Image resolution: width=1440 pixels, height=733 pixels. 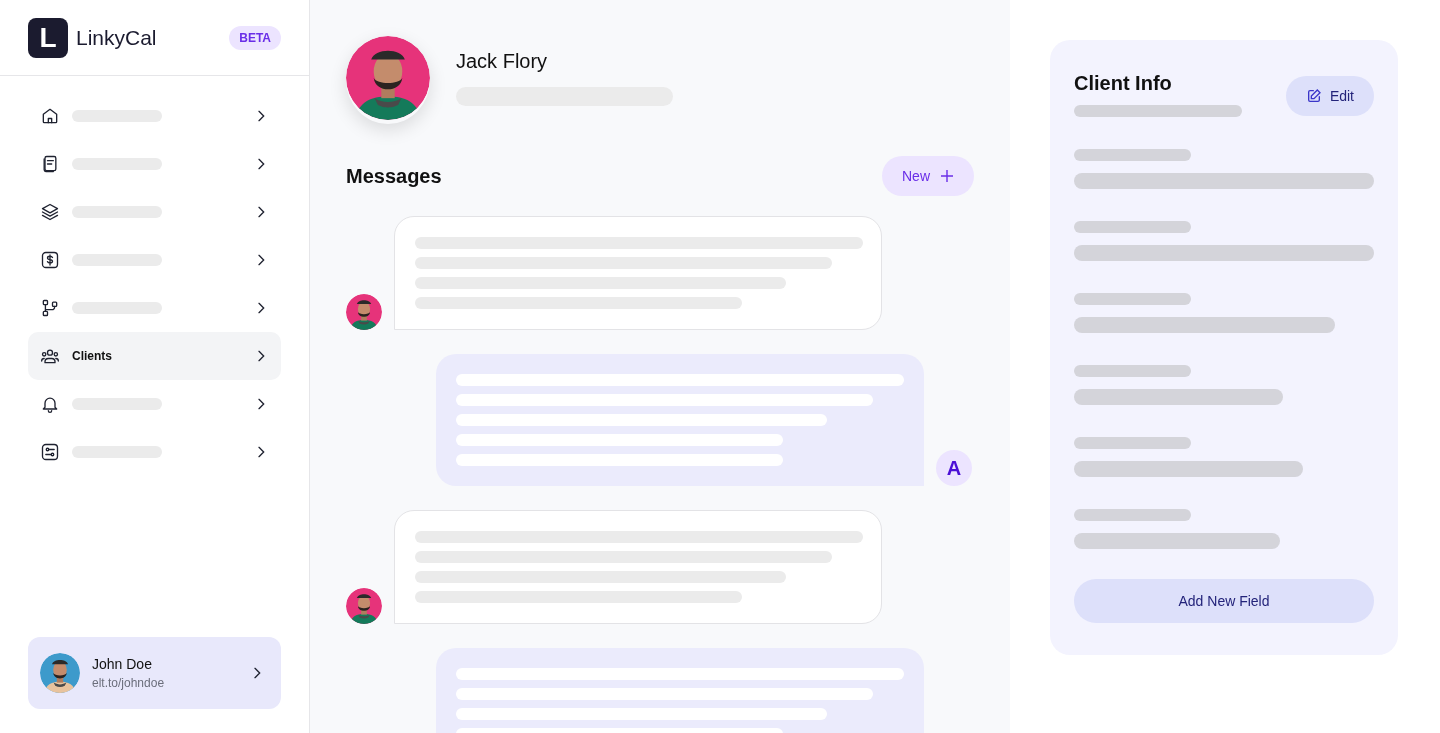 What do you see at coordinates (954, 468) in the screenshot?
I see `avatar: A` at bounding box center [954, 468].